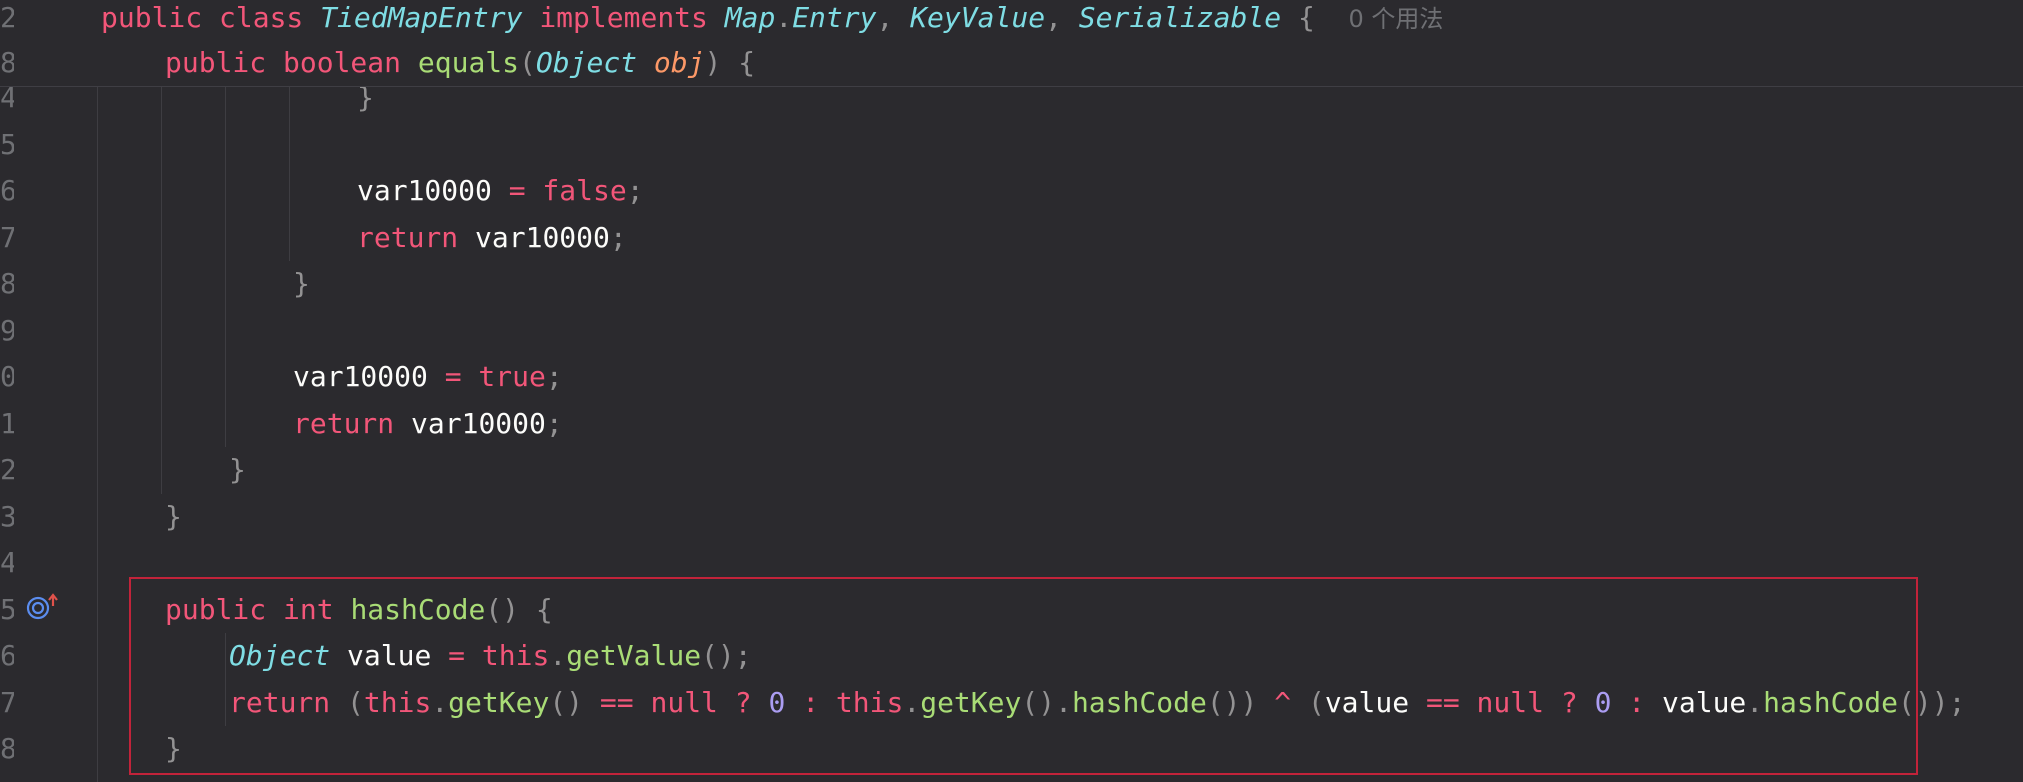 The width and height of the screenshot is (2023, 782). I want to click on code-token: :, so click(1636, 702).